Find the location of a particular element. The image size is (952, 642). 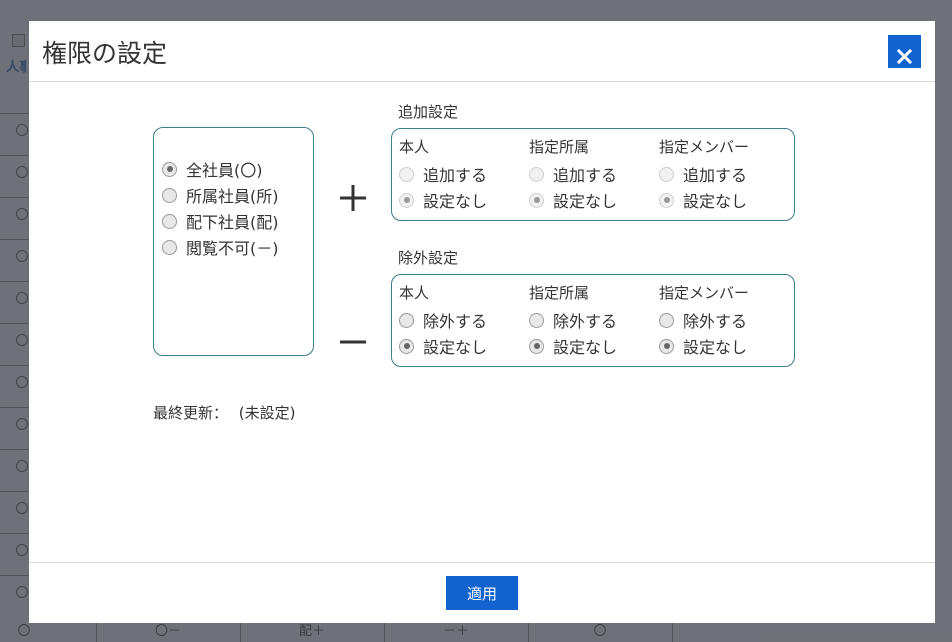

last-update-value: (未設定) is located at coordinates (267, 413).